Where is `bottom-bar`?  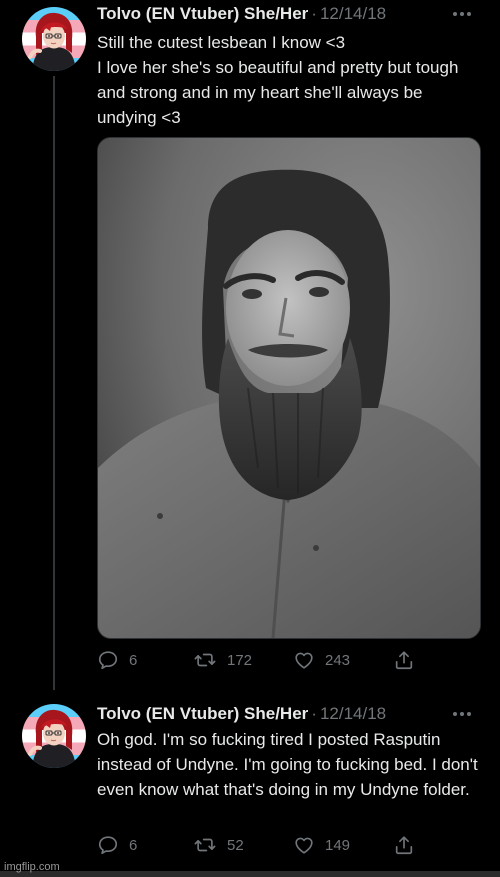
bottom-bar is located at coordinates (250, 874).